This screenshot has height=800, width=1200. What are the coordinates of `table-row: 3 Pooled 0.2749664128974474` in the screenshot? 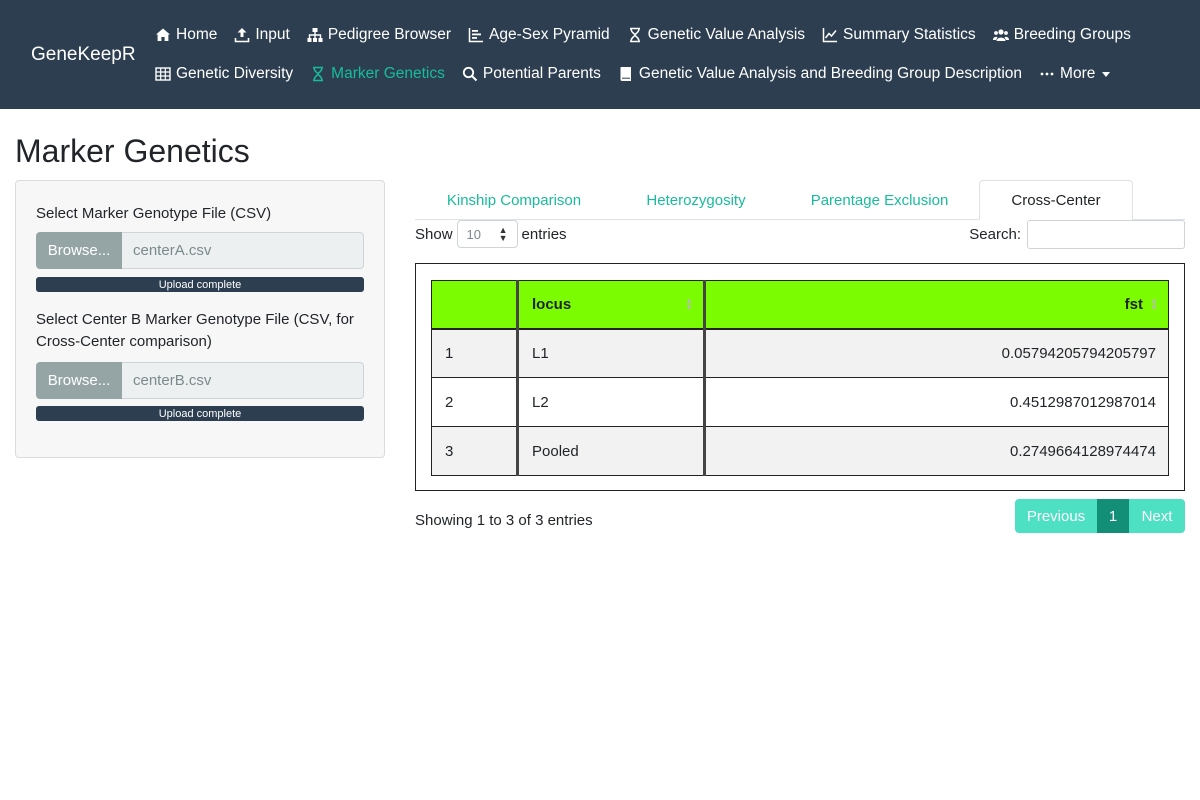 It's located at (800, 451).